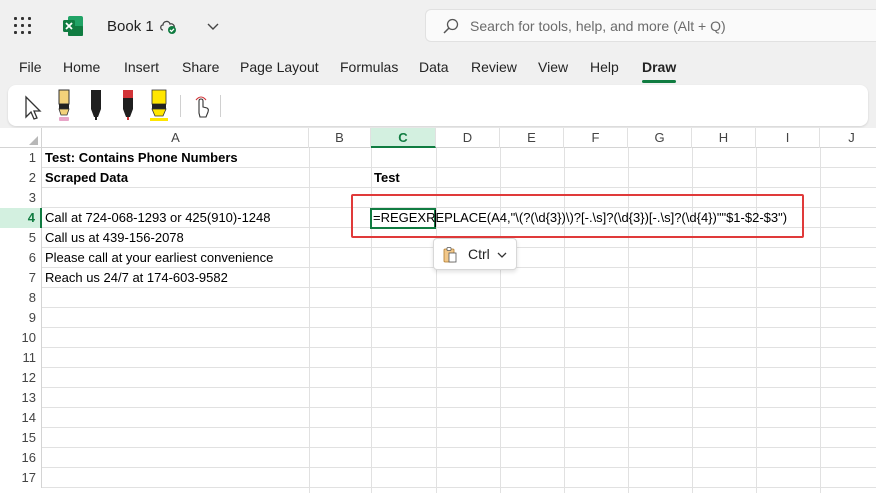  Describe the element at coordinates (113, 238) in the screenshot. I see `cell-a5: Call us at 439-156-2078` at that location.